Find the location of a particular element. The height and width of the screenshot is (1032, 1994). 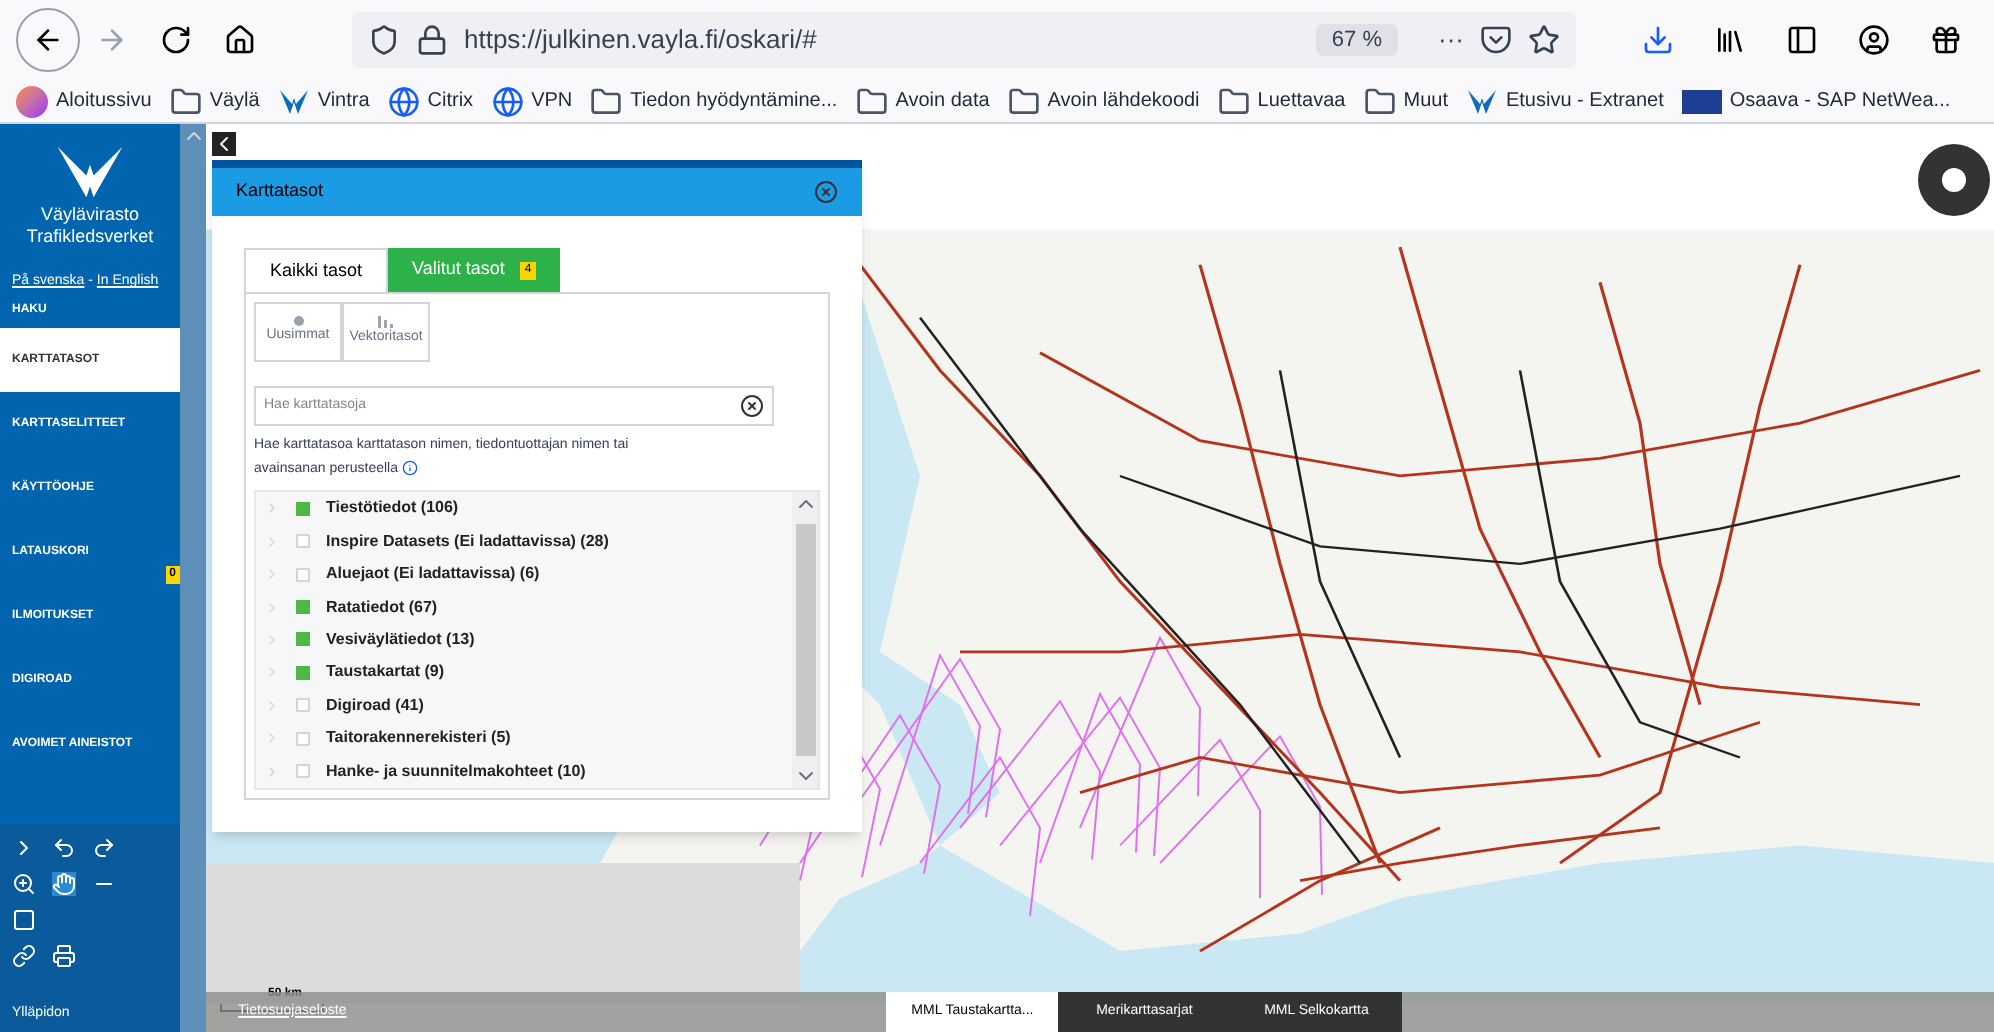

reload-icon is located at coordinates (176, 40).